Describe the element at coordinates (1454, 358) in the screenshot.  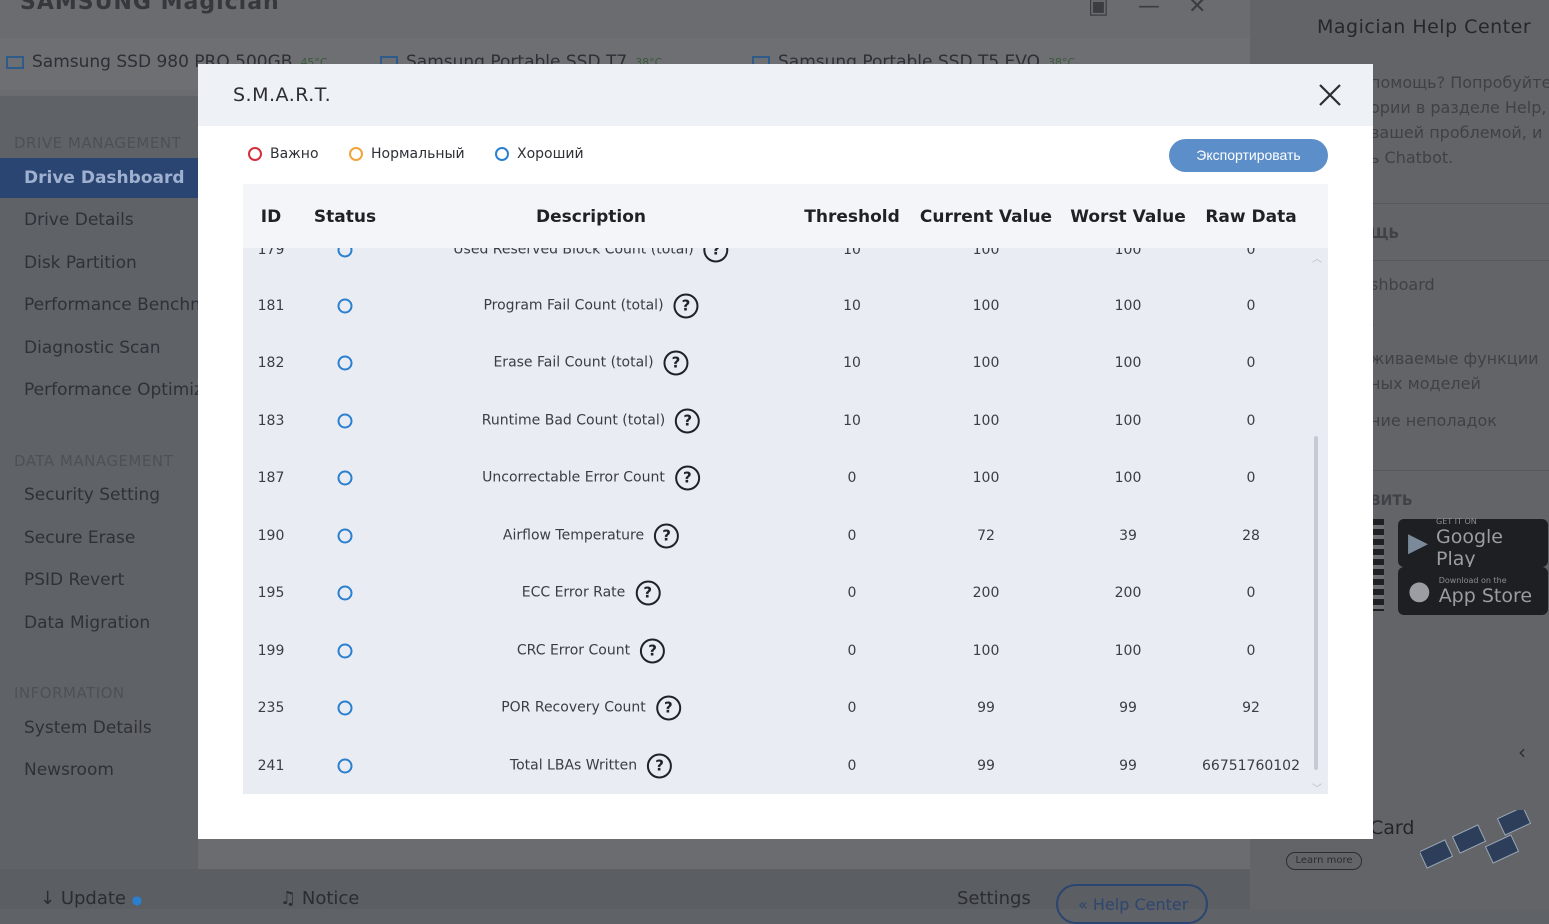
I see `help-link: живаемые функции` at that location.